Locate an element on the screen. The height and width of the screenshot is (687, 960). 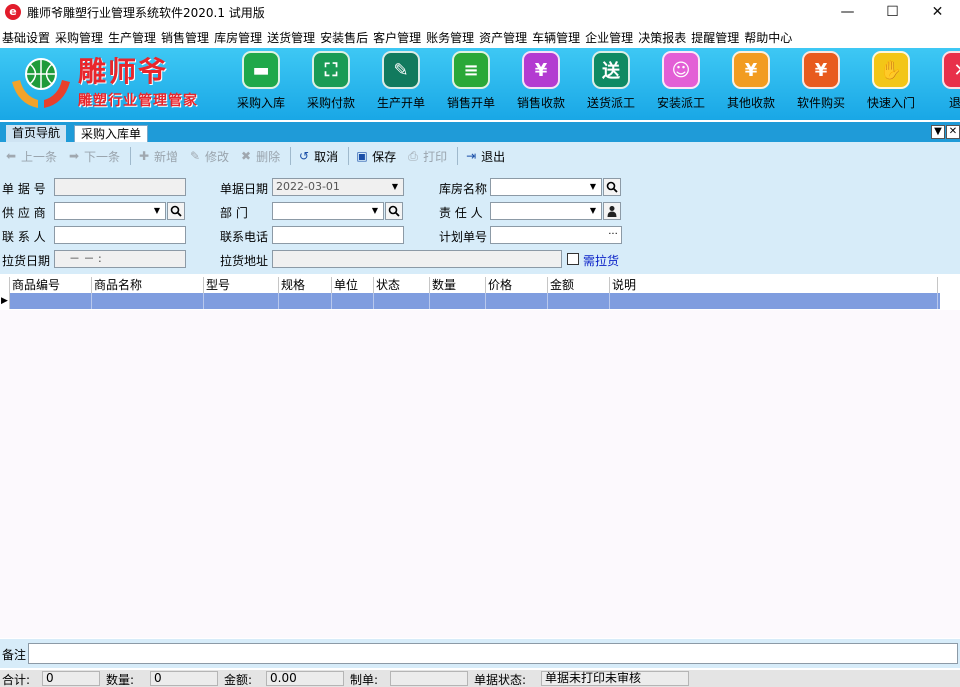
grid-column-header: 规格 is located at coordinates (305, 285).